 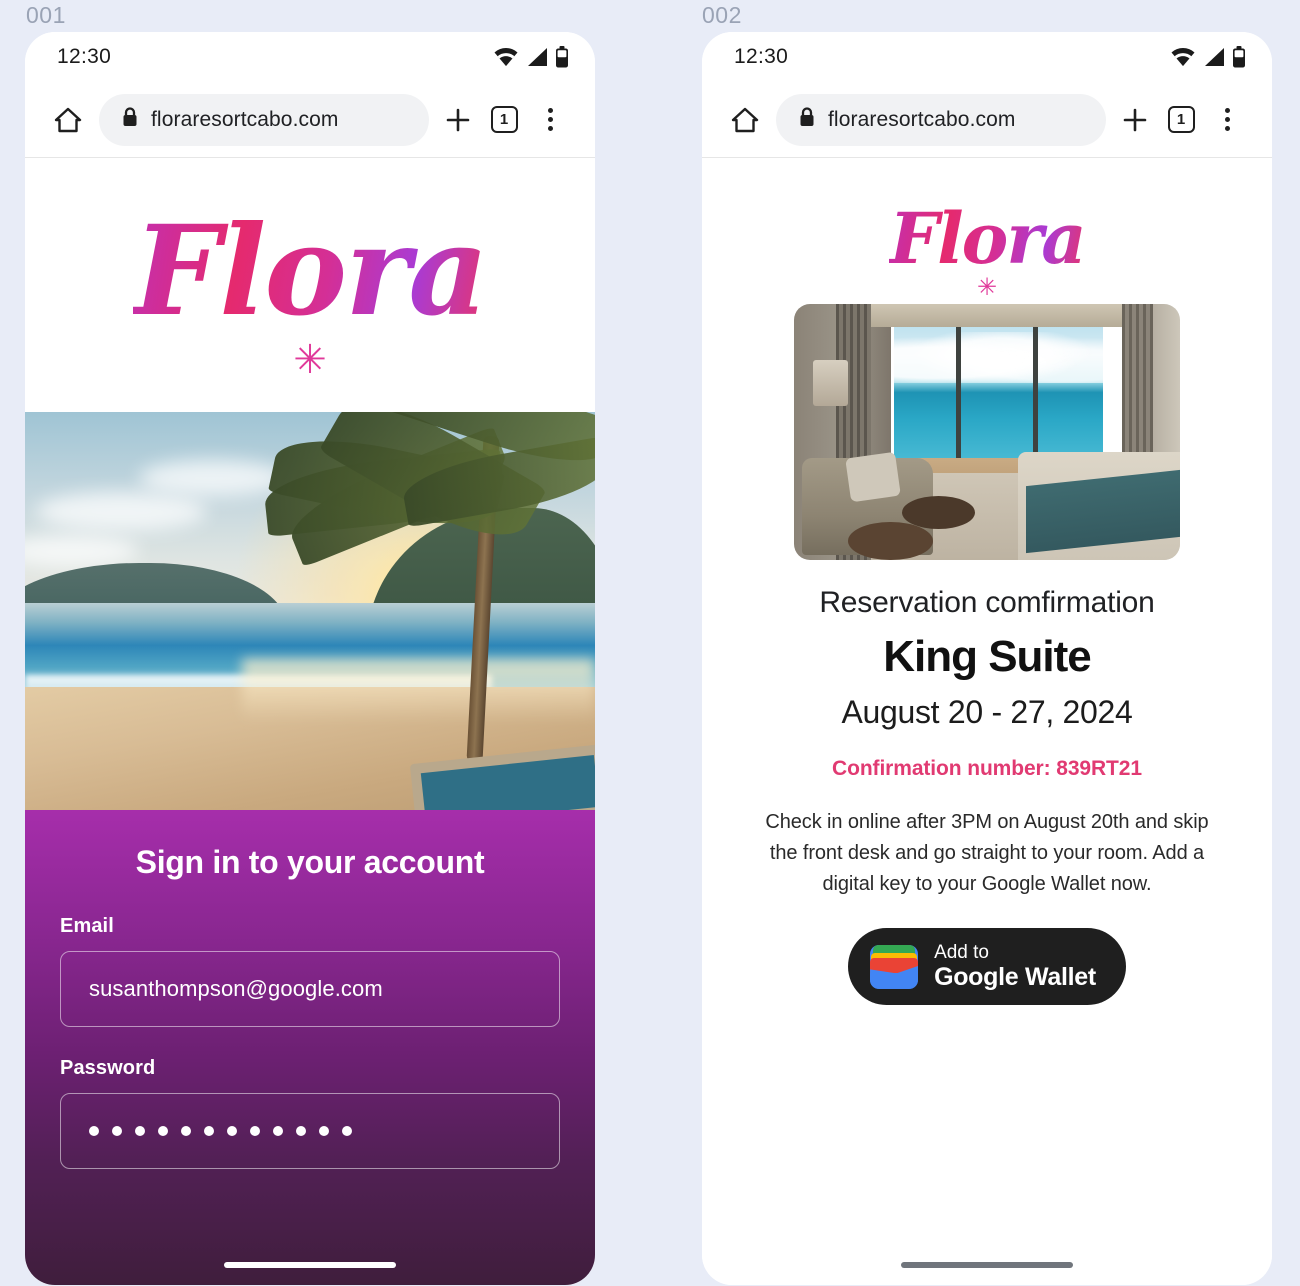 I want to click on google-wallet-icon, so click(x=894, y=966).